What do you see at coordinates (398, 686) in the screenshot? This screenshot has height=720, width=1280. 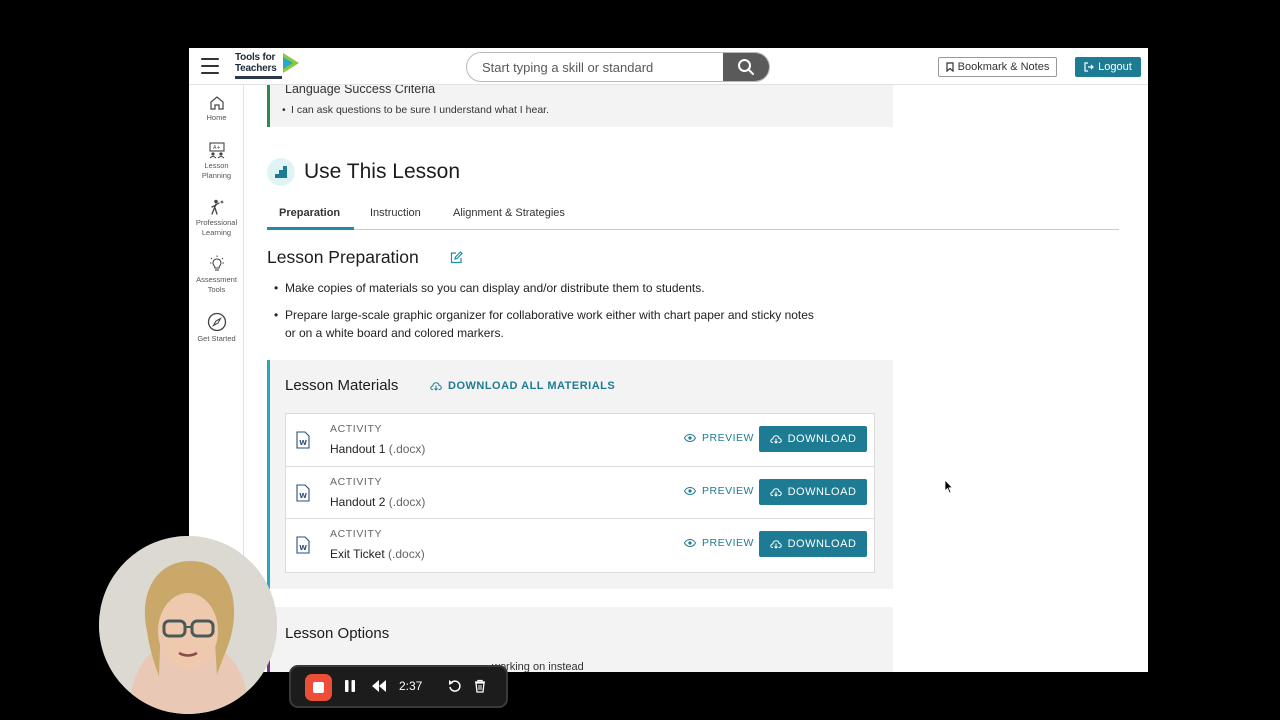 I see `screen-recorder-controls: 2:37` at bounding box center [398, 686].